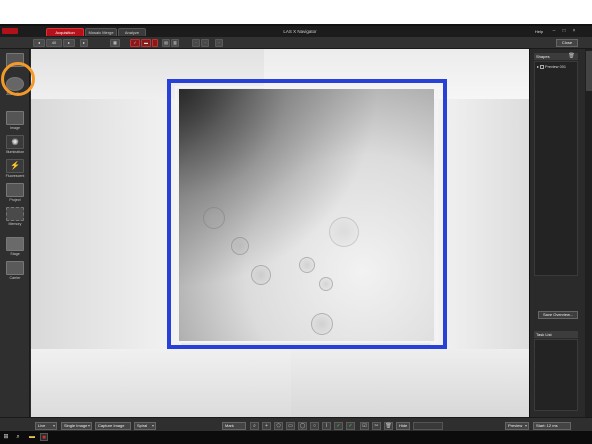 The height and width of the screenshot is (444, 592). Describe the element at coordinates (556, 375) in the screenshot. I see `task-list` at that location.